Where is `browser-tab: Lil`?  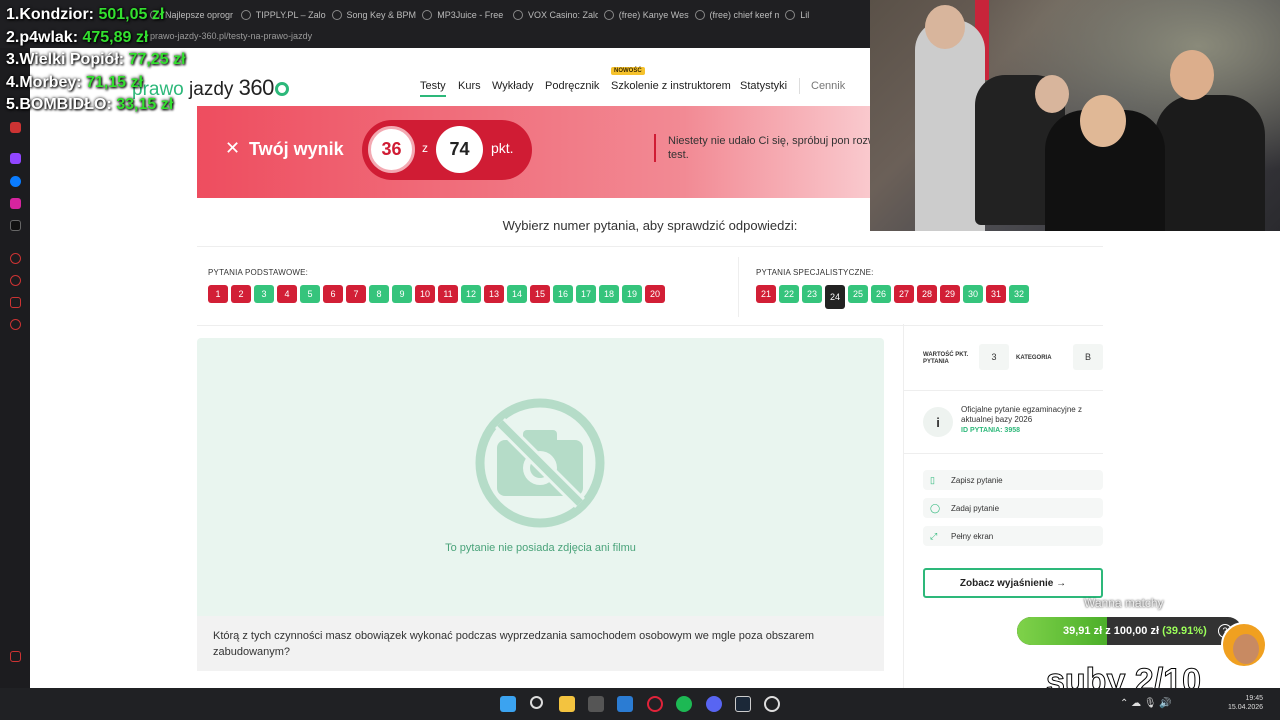
browser-tab: Lil is located at coordinates (827, 15).